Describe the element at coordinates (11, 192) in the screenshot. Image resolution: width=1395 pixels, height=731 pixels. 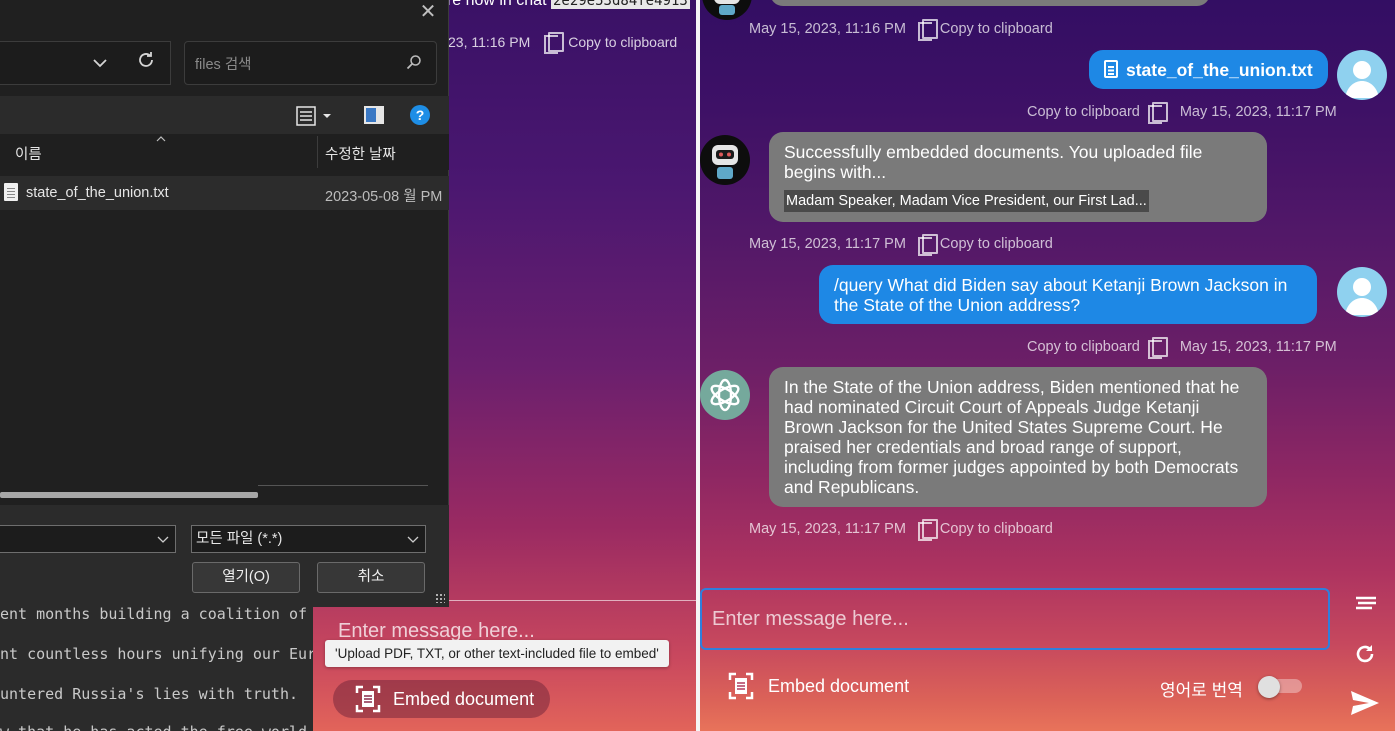
I see `file-icon` at that location.